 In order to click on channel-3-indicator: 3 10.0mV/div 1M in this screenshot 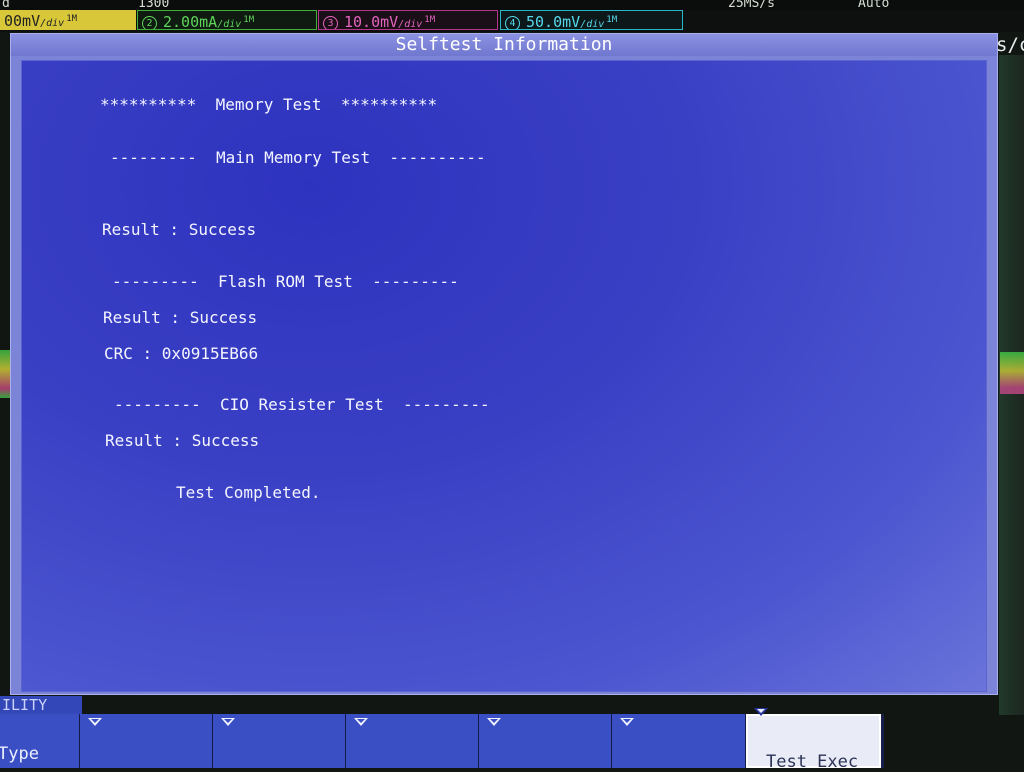, I will do `click(408, 20)`.